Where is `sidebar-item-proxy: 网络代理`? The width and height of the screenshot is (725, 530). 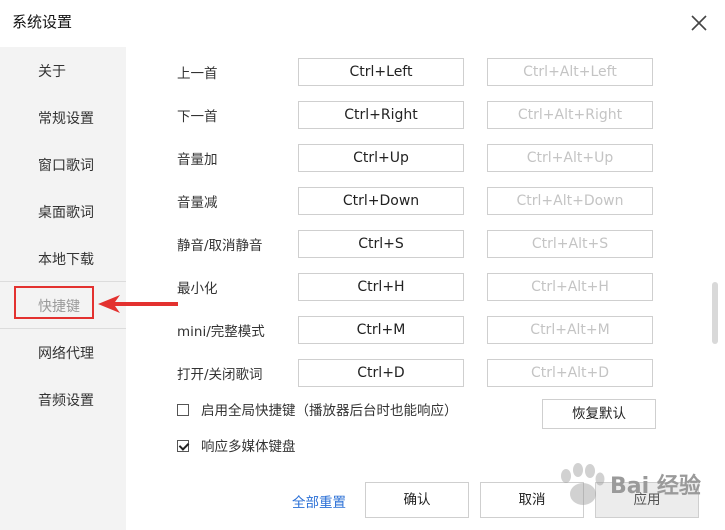
sidebar-item-proxy: 网络代理 is located at coordinates (63, 352).